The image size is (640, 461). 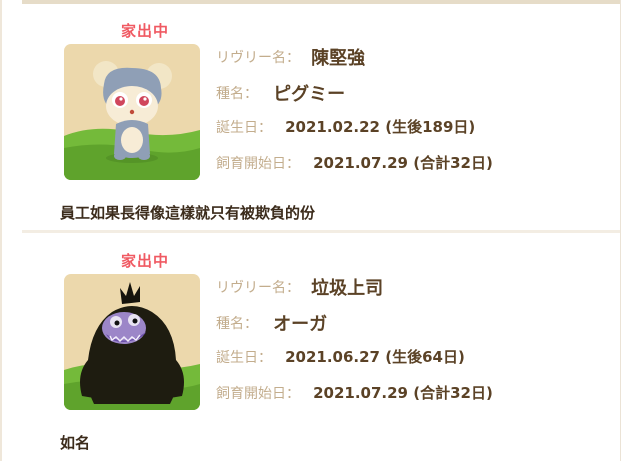 I want to click on birthday-value: 2021.02.22 (生後189日), so click(x=380, y=127).